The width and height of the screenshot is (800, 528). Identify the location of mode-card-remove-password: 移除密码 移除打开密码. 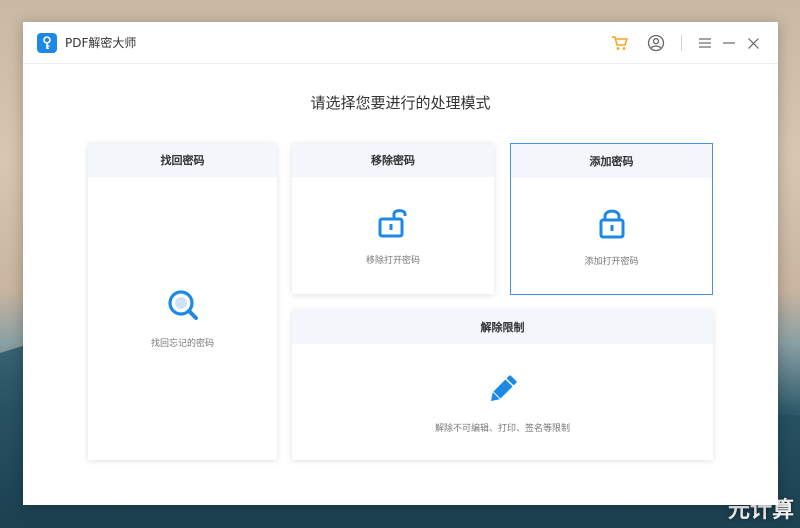
(393, 218).